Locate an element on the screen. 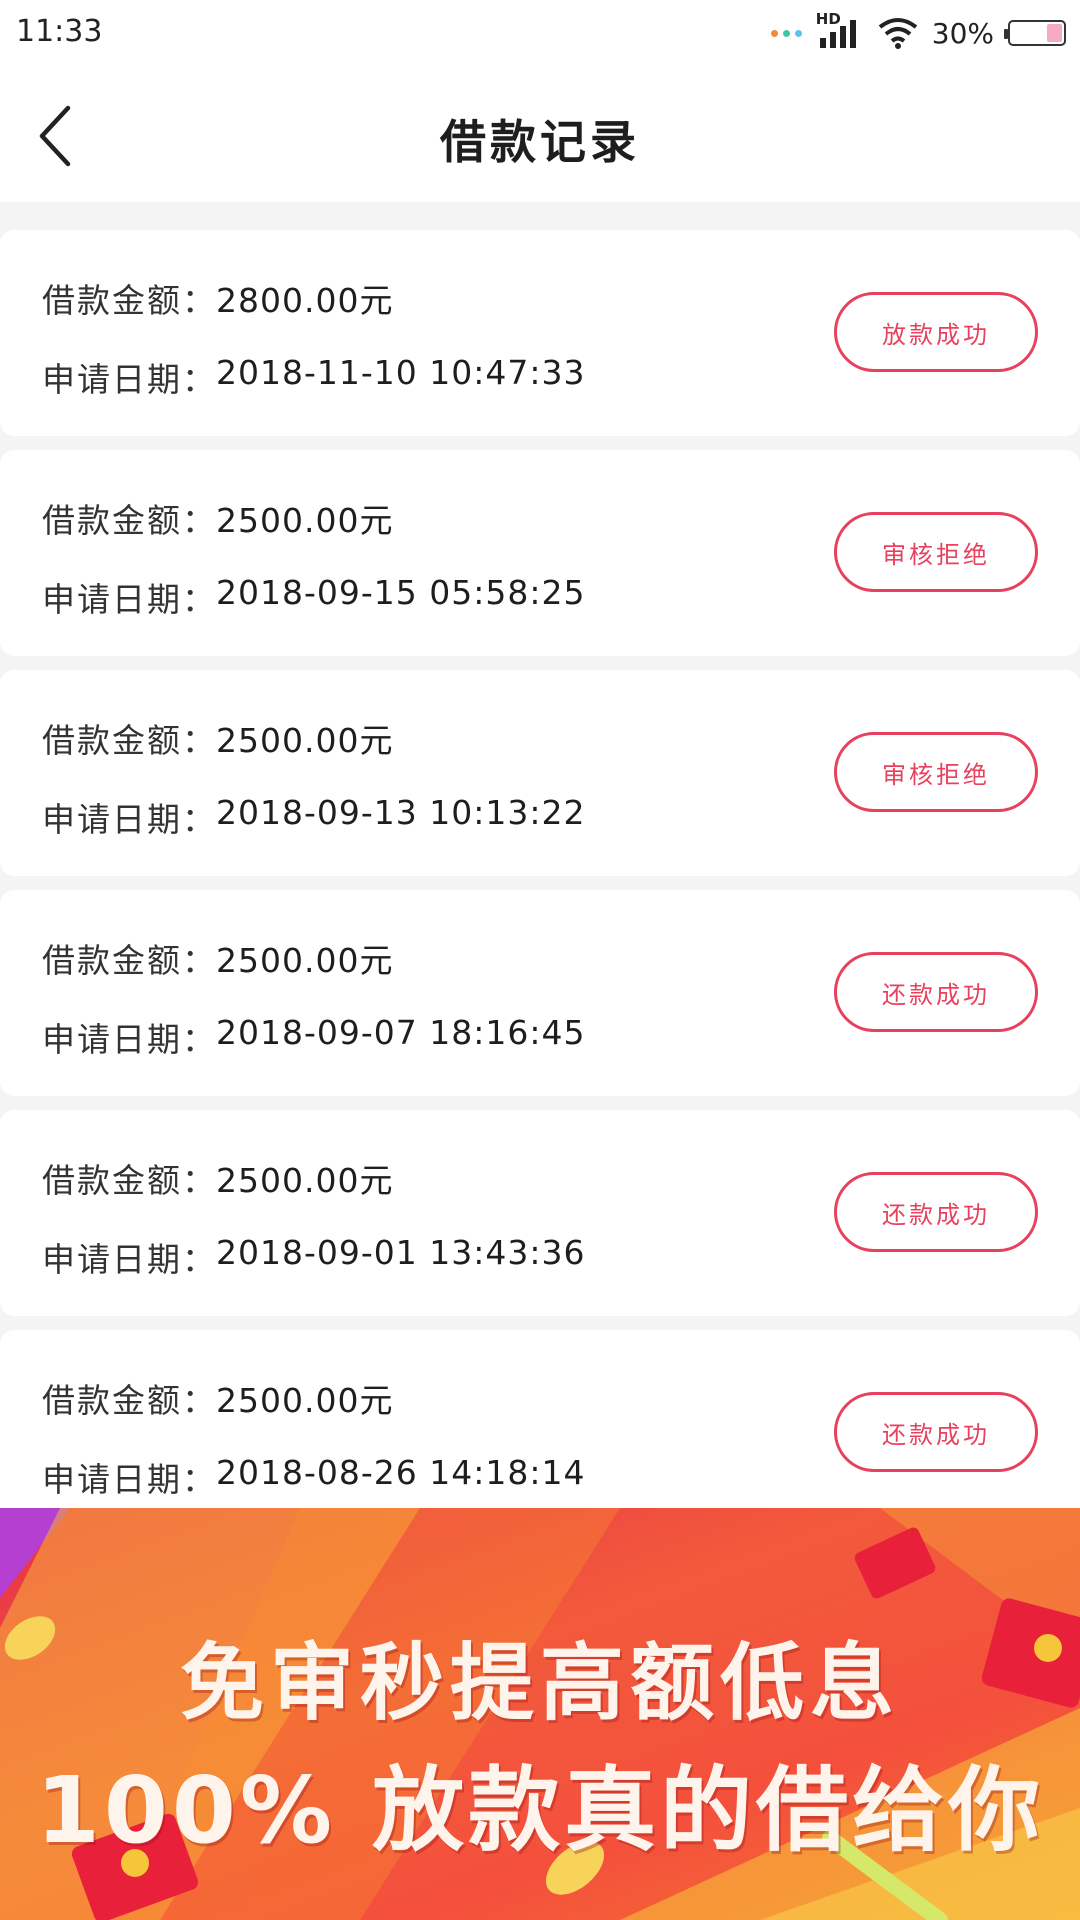 This screenshot has height=1920, width=1080. loan-amount: 2800.00元 is located at coordinates (305, 300).